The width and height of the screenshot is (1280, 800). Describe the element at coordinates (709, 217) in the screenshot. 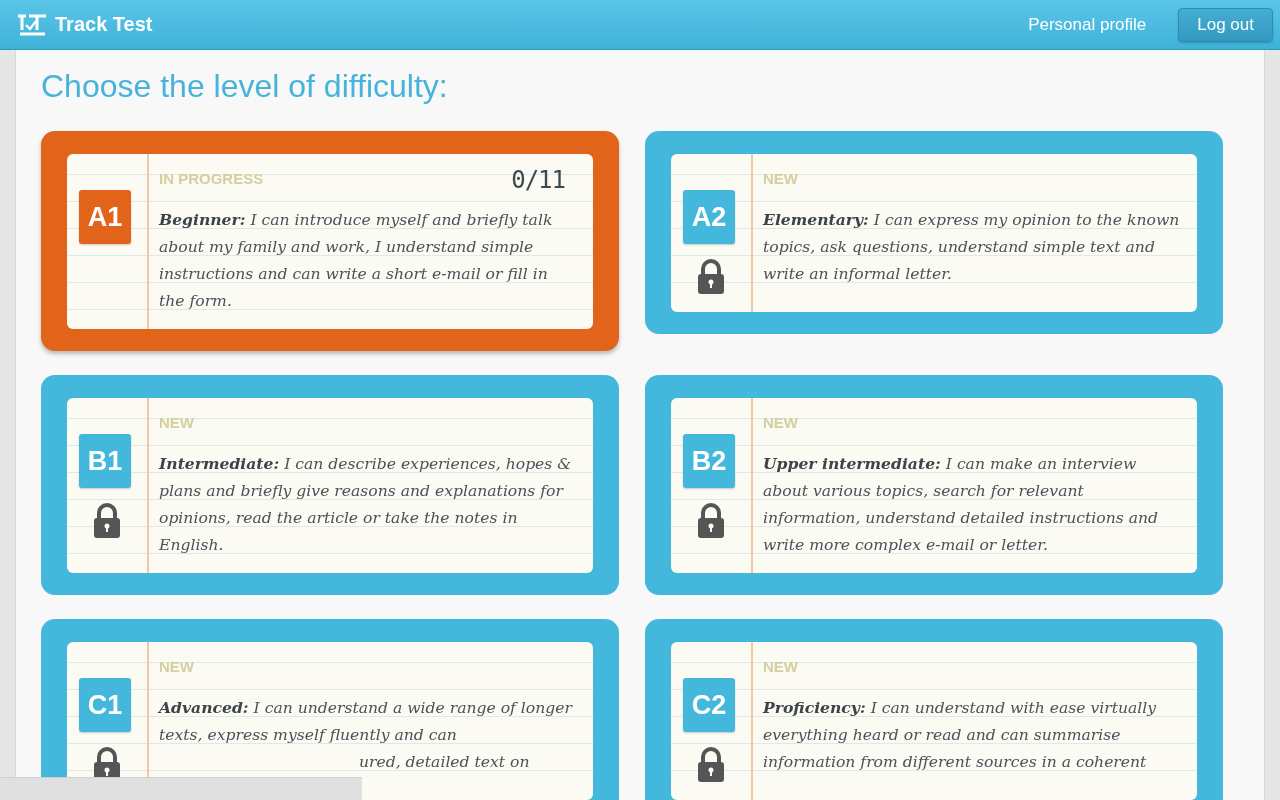

I see `level-code: A2` at that location.